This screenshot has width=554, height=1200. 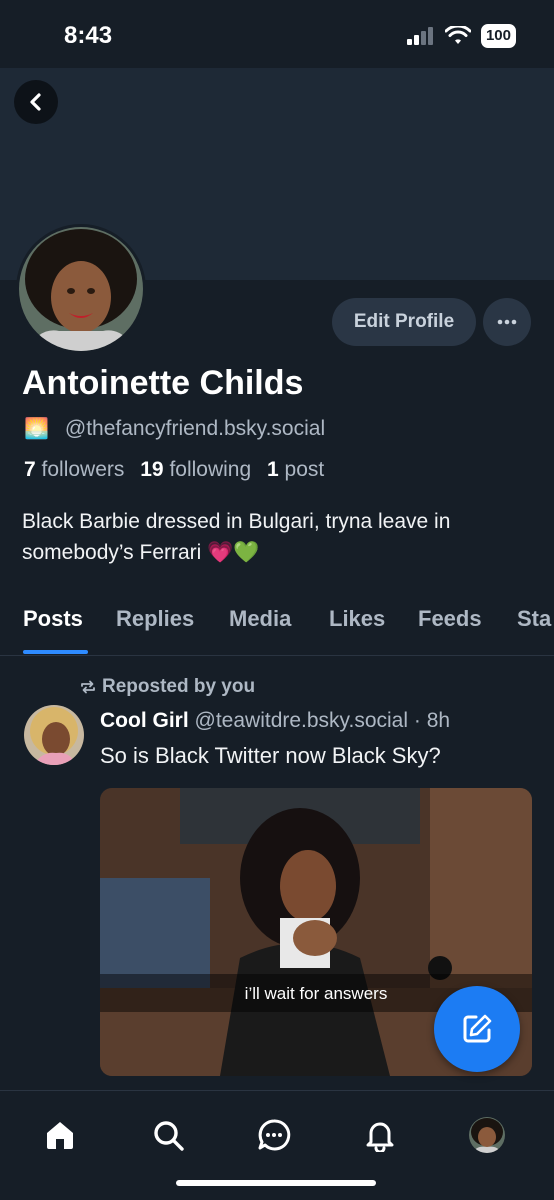 I want to click on more-options-button, so click(x=507, y=322).